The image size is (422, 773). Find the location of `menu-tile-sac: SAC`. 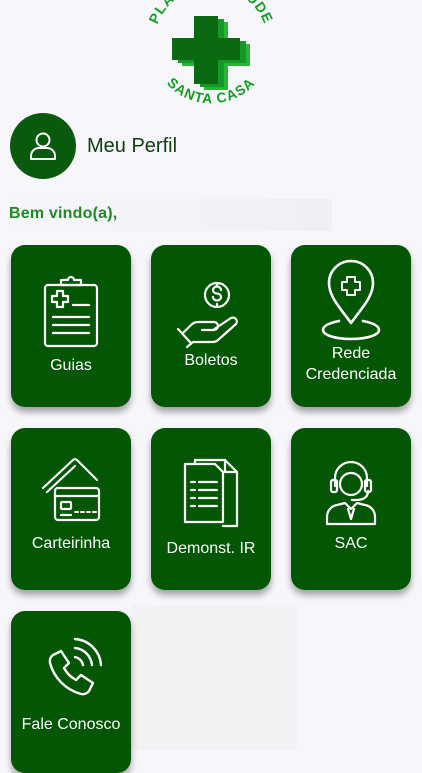

menu-tile-sac: SAC is located at coordinates (351, 509).